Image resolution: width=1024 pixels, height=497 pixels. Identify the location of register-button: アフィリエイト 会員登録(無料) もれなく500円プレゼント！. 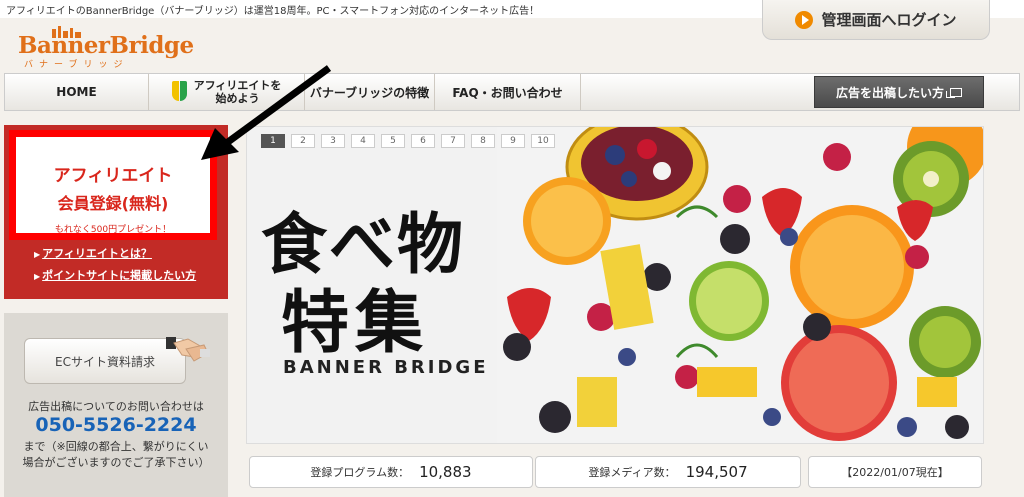
(113, 185).